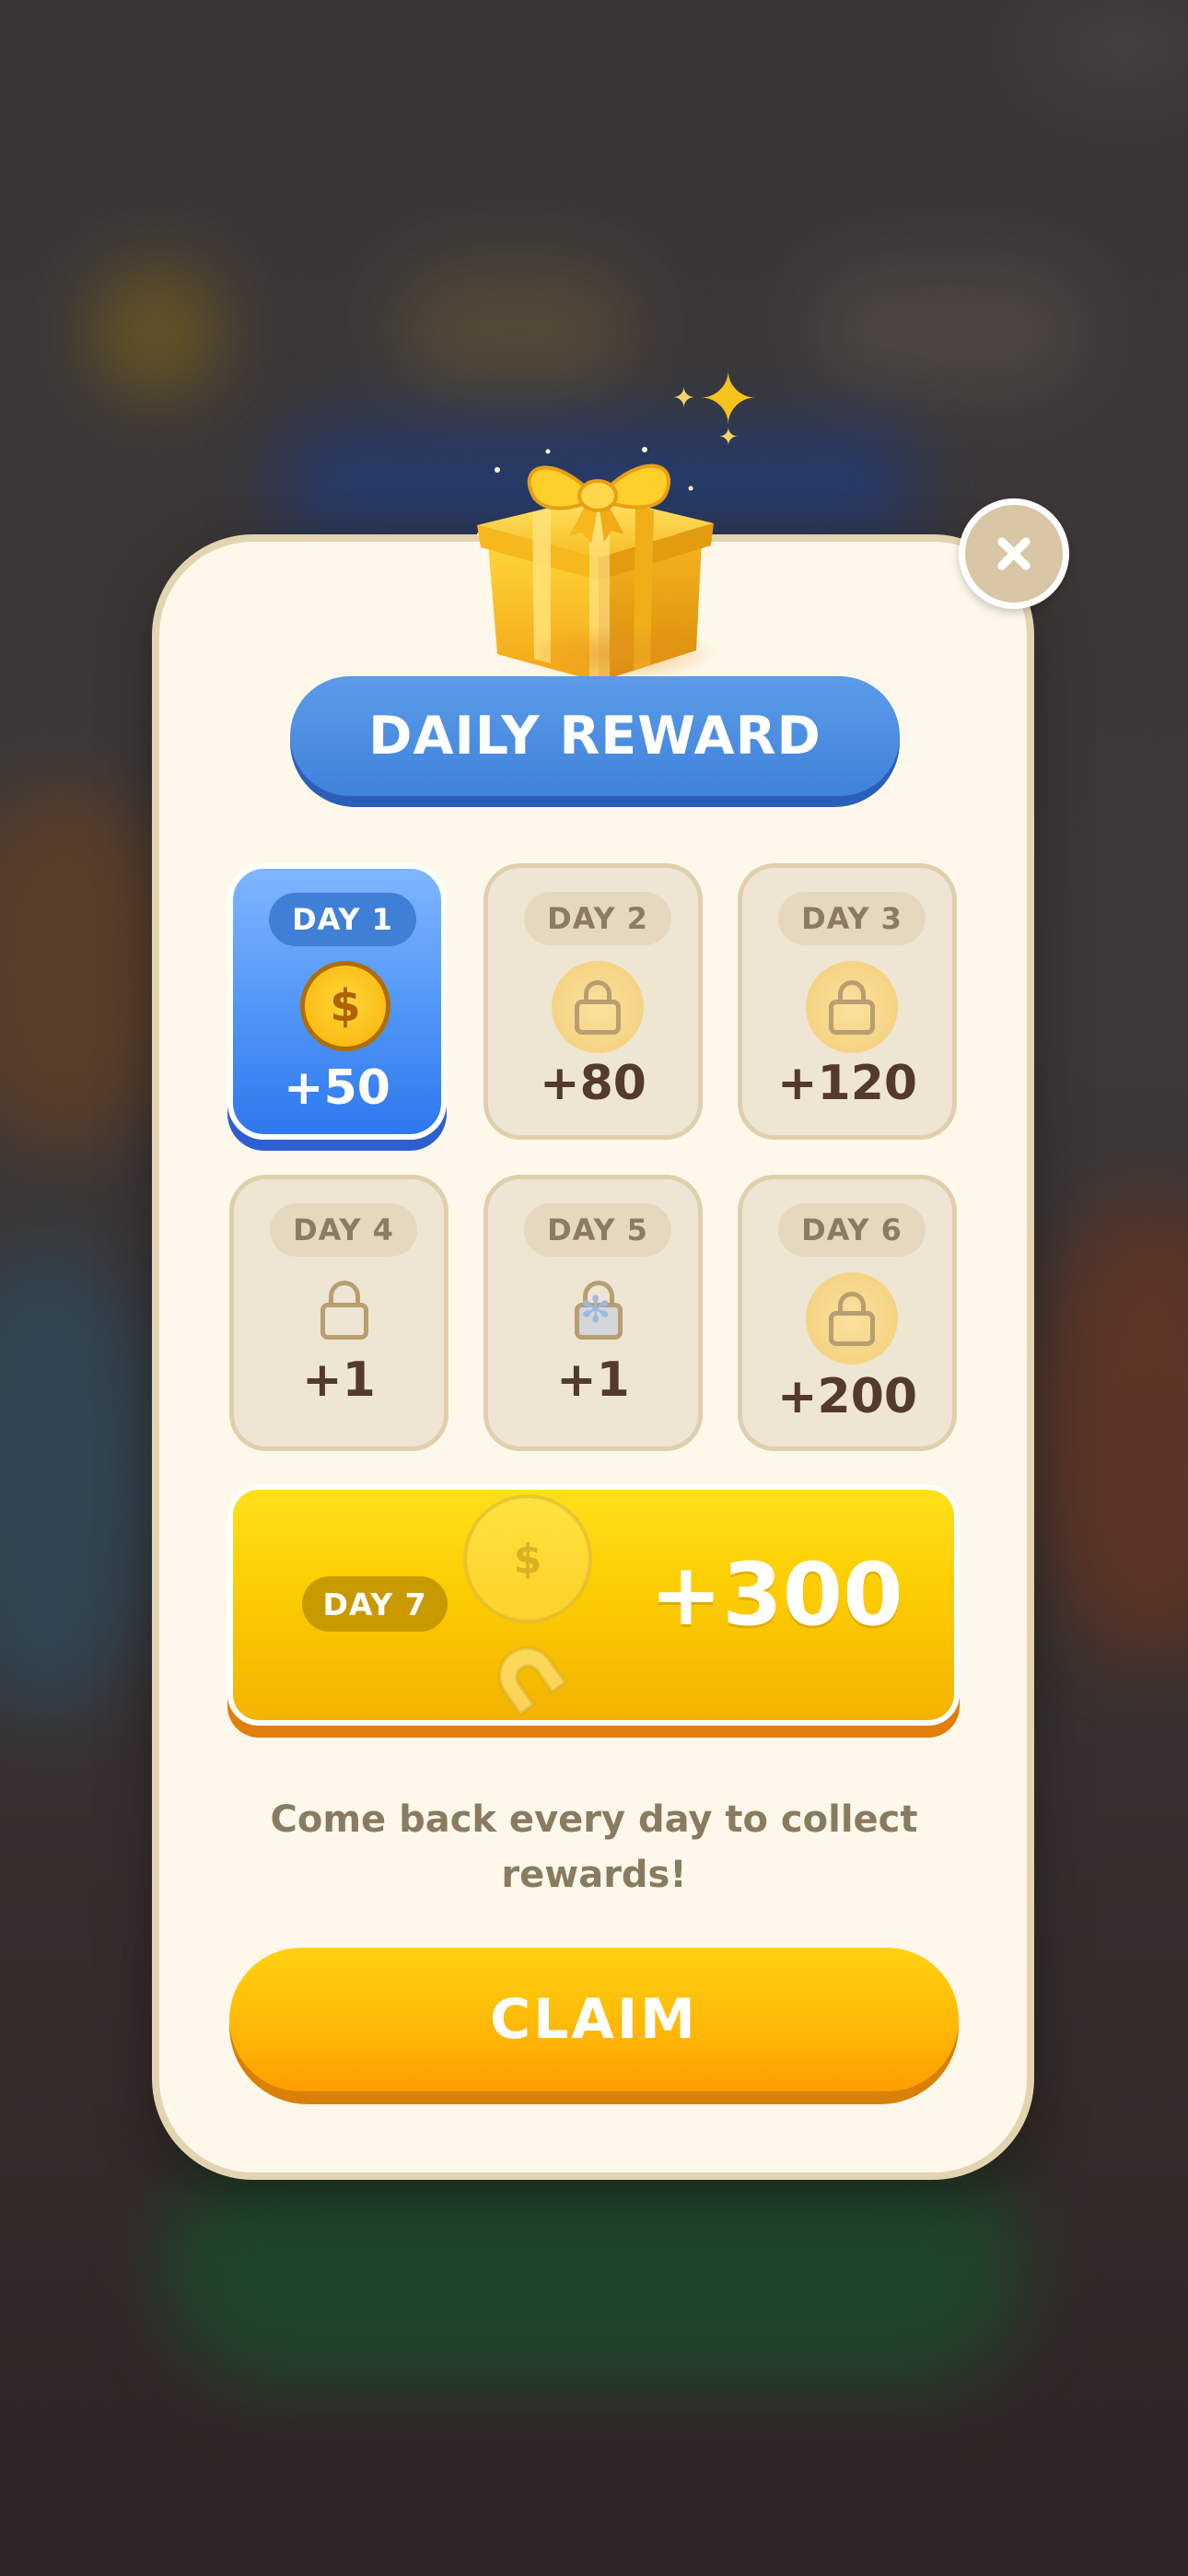 This screenshot has height=2576, width=1188. What do you see at coordinates (597, 918) in the screenshot?
I see `day-label: DAY 2` at bounding box center [597, 918].